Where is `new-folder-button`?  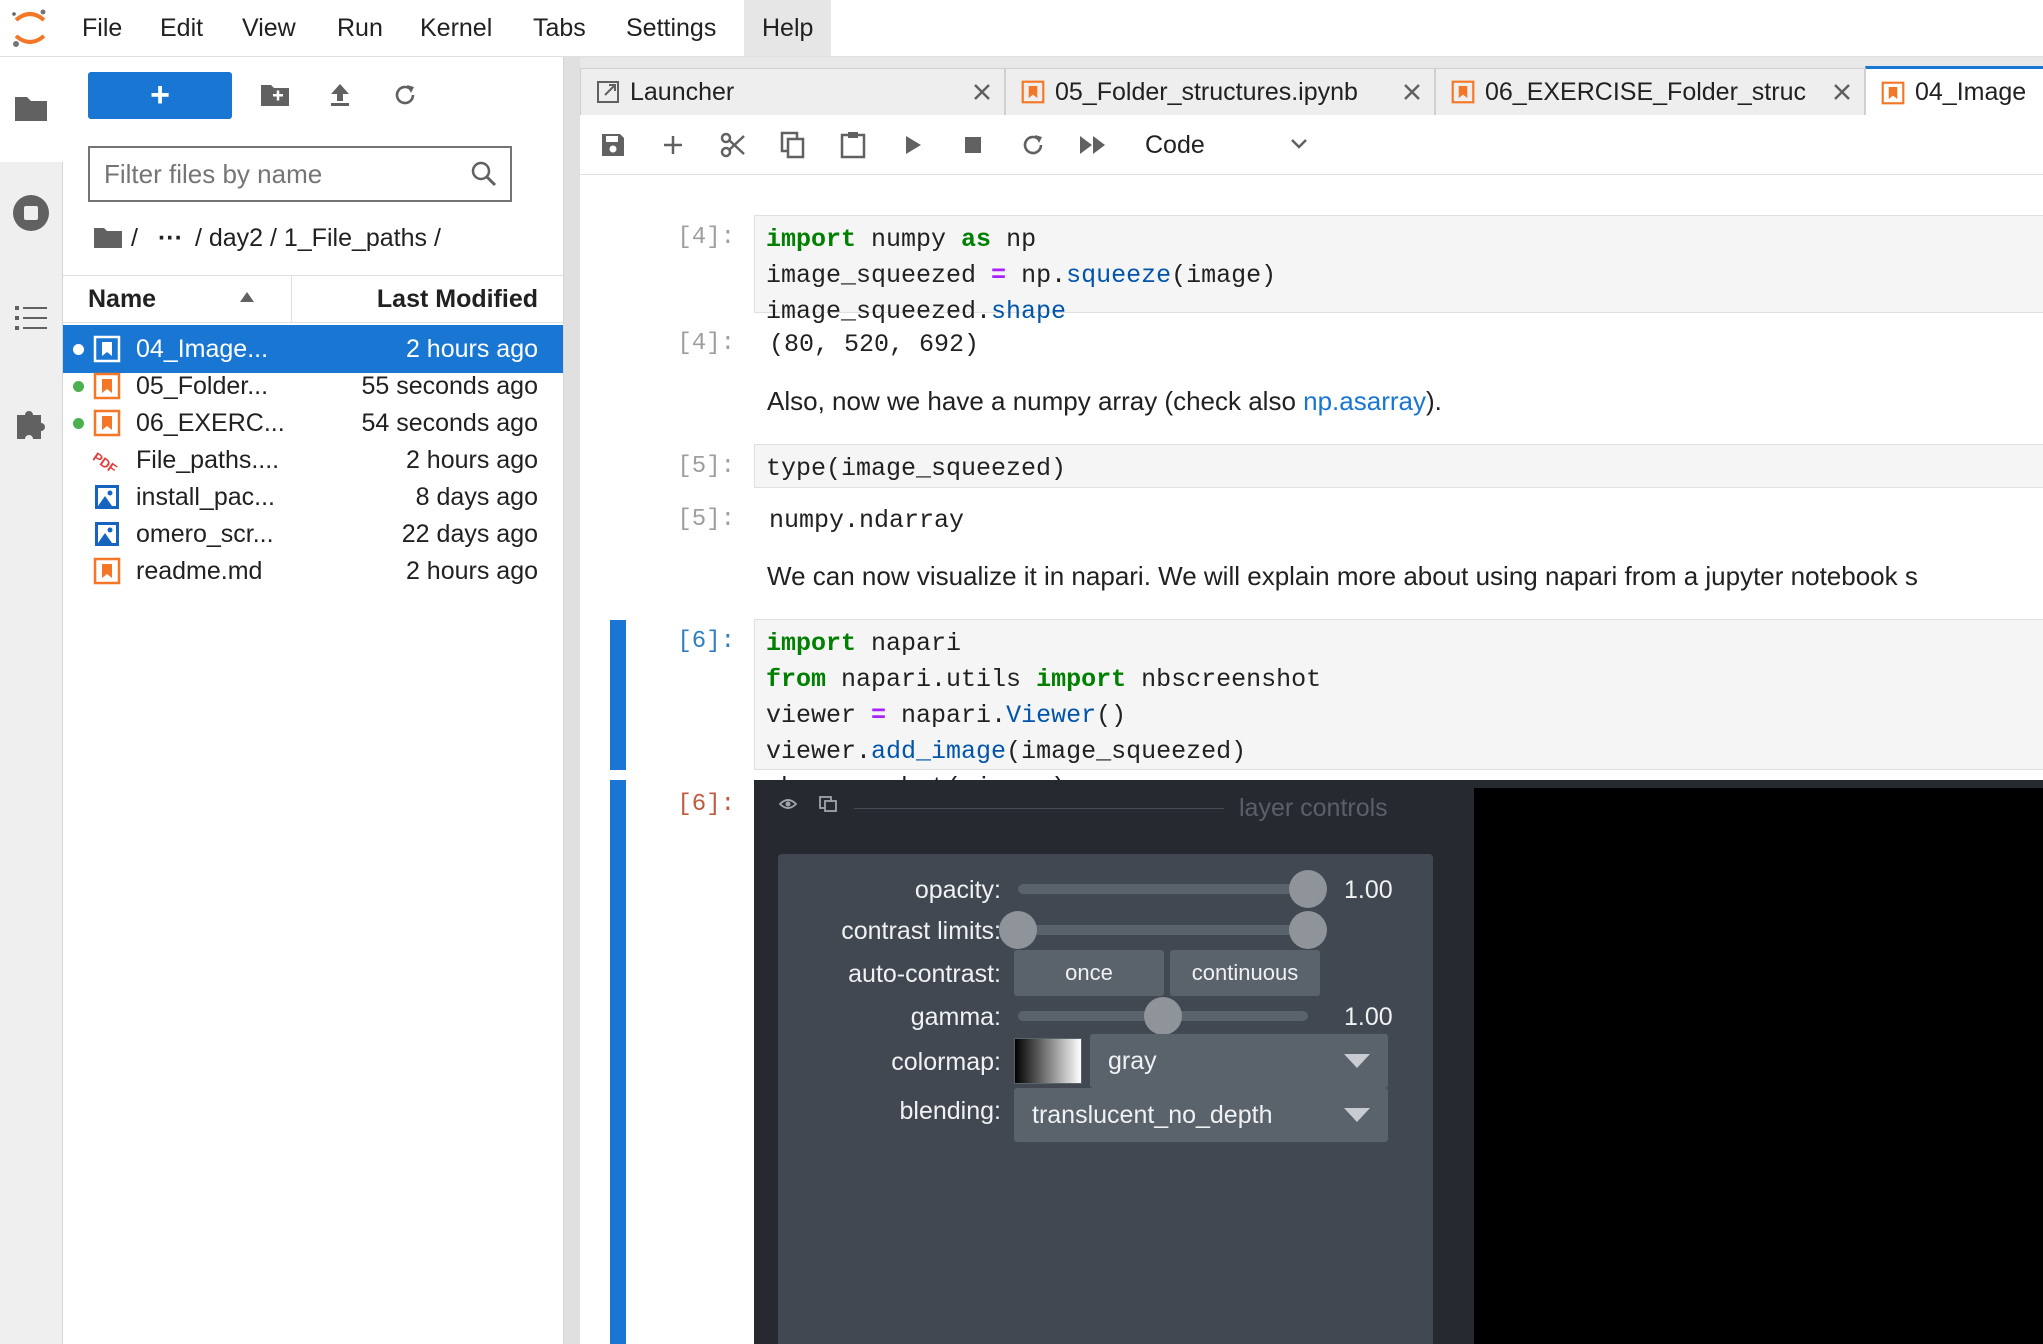
new-folder-button is located at coordinates (275, 95).